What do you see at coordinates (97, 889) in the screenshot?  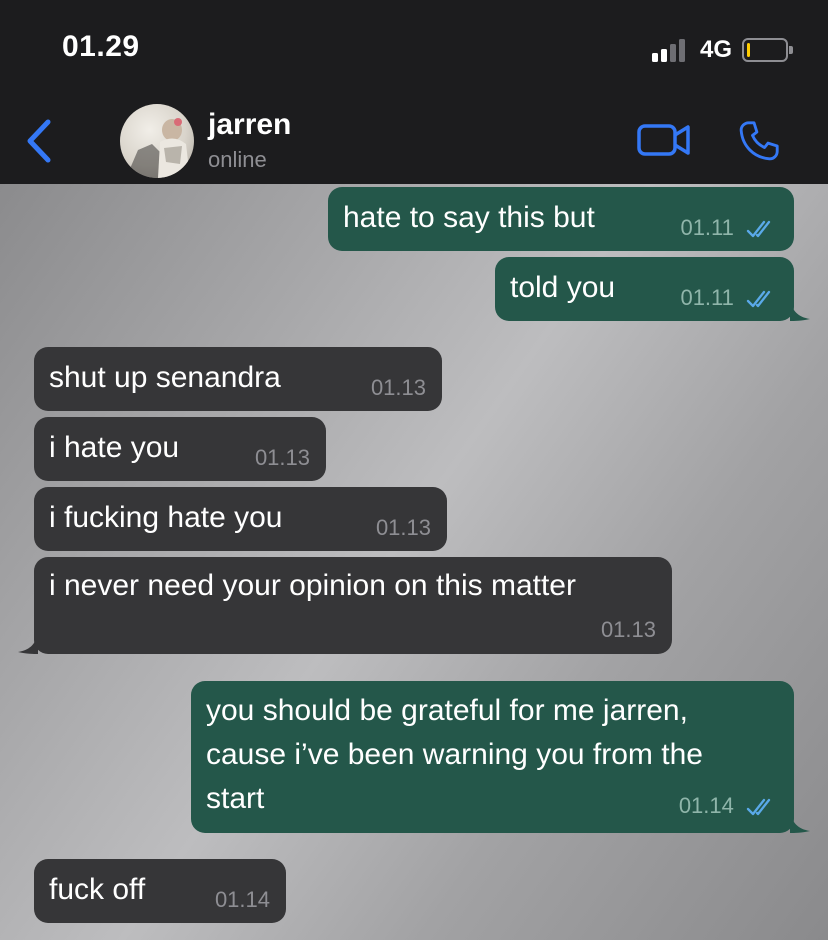 I see `message-text: fuck off` at bounding box center [97, 889].